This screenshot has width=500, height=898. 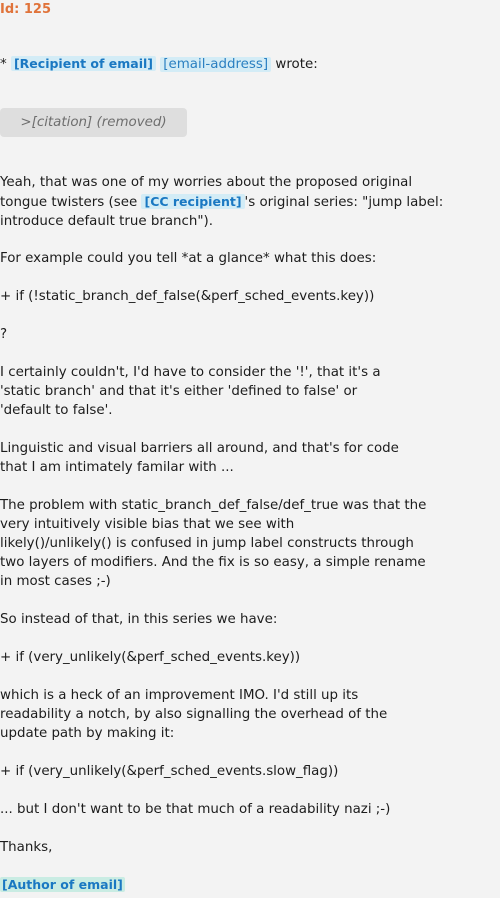 I want to click on author-tag: [Author of email], so click(x=62, y=884).